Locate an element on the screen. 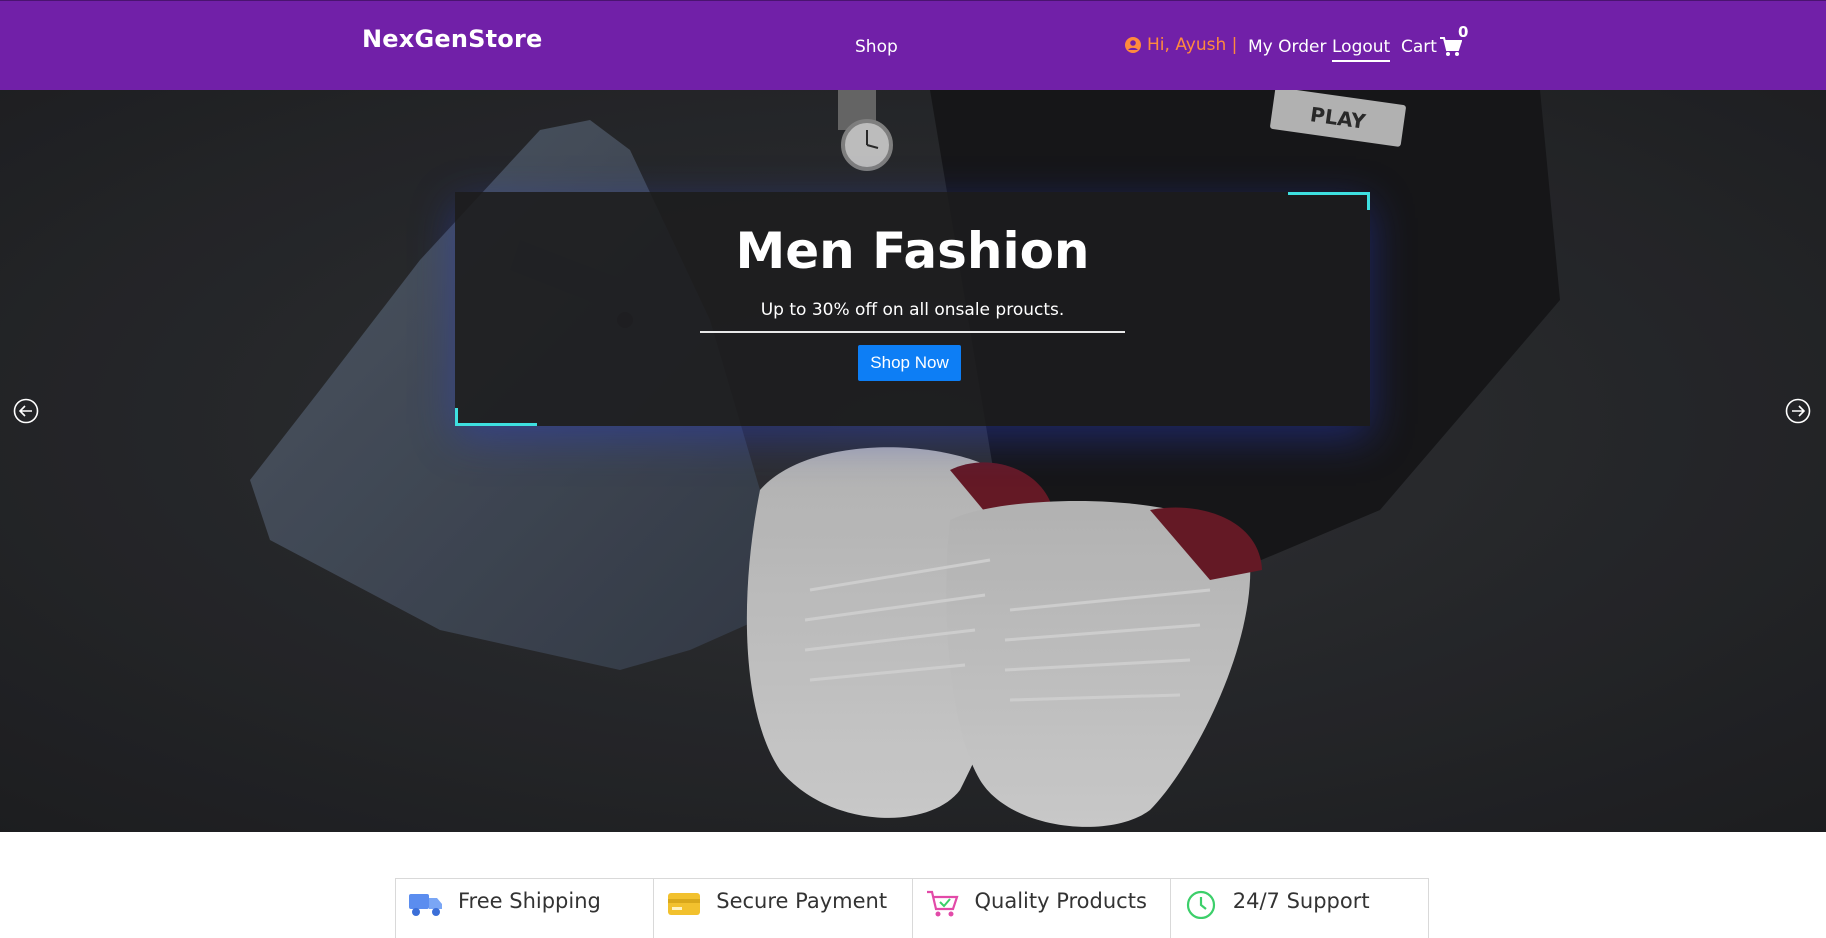  user-greeting: Hi, Ayush | is located at coordinates (1181, 45).